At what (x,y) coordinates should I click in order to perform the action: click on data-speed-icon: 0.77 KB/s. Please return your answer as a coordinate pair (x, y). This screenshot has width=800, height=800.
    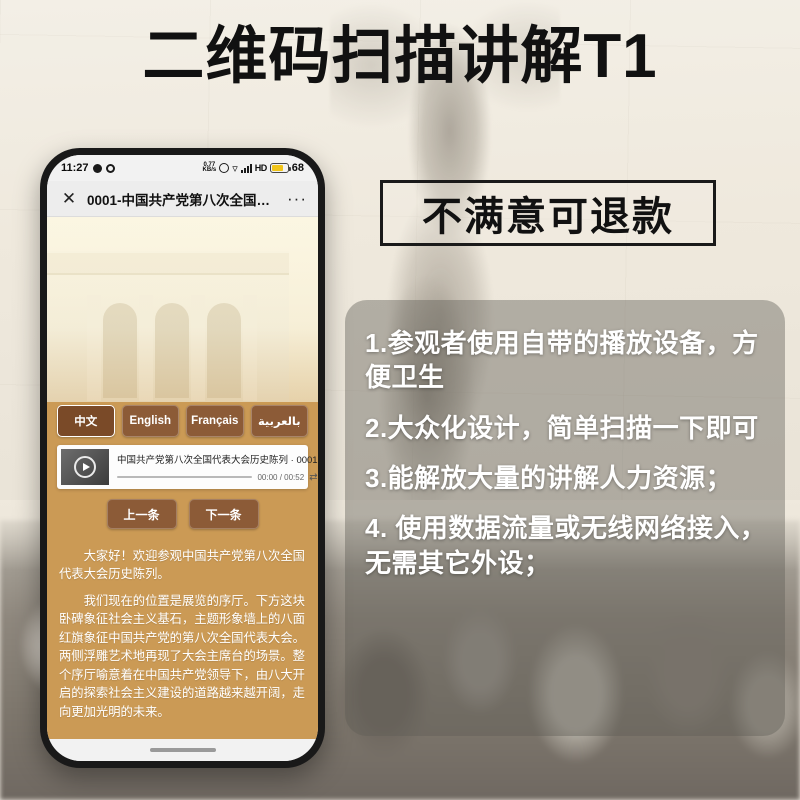
    Looking at the image, I should click on (209, 167).